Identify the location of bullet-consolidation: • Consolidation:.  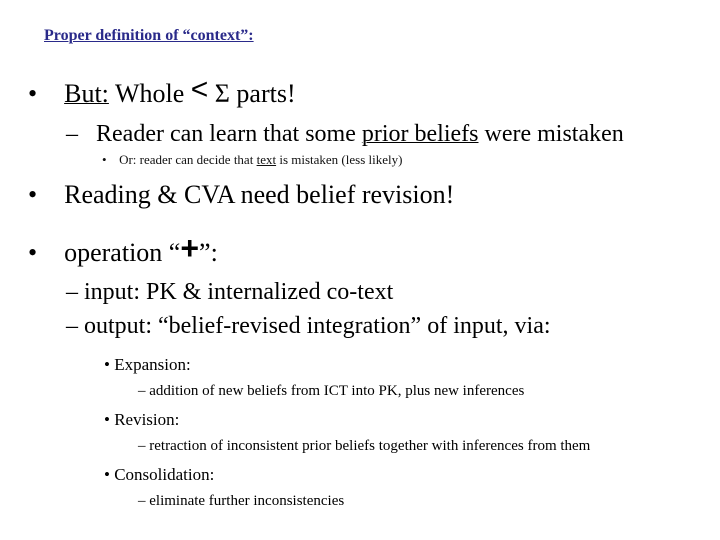
(159, 475).